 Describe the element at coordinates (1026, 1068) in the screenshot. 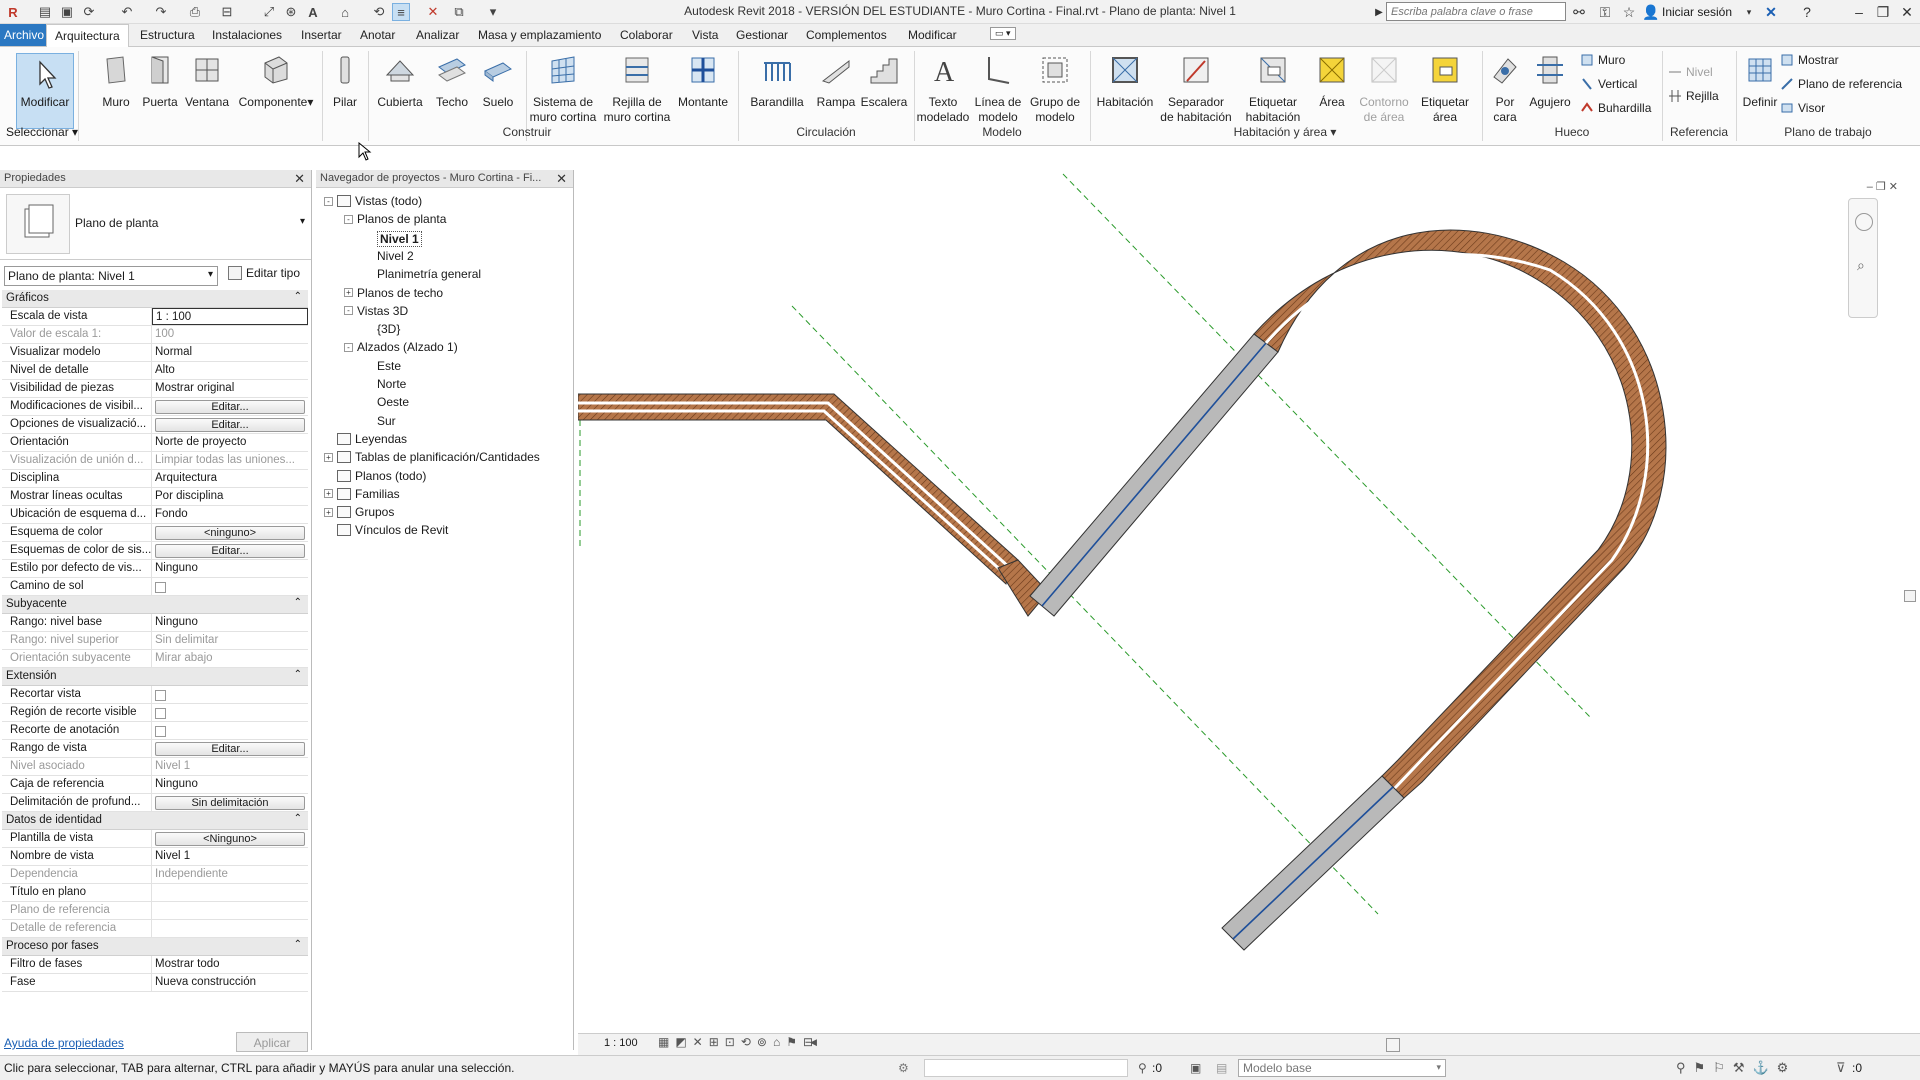

I see `worksets-dropdown` at that location.